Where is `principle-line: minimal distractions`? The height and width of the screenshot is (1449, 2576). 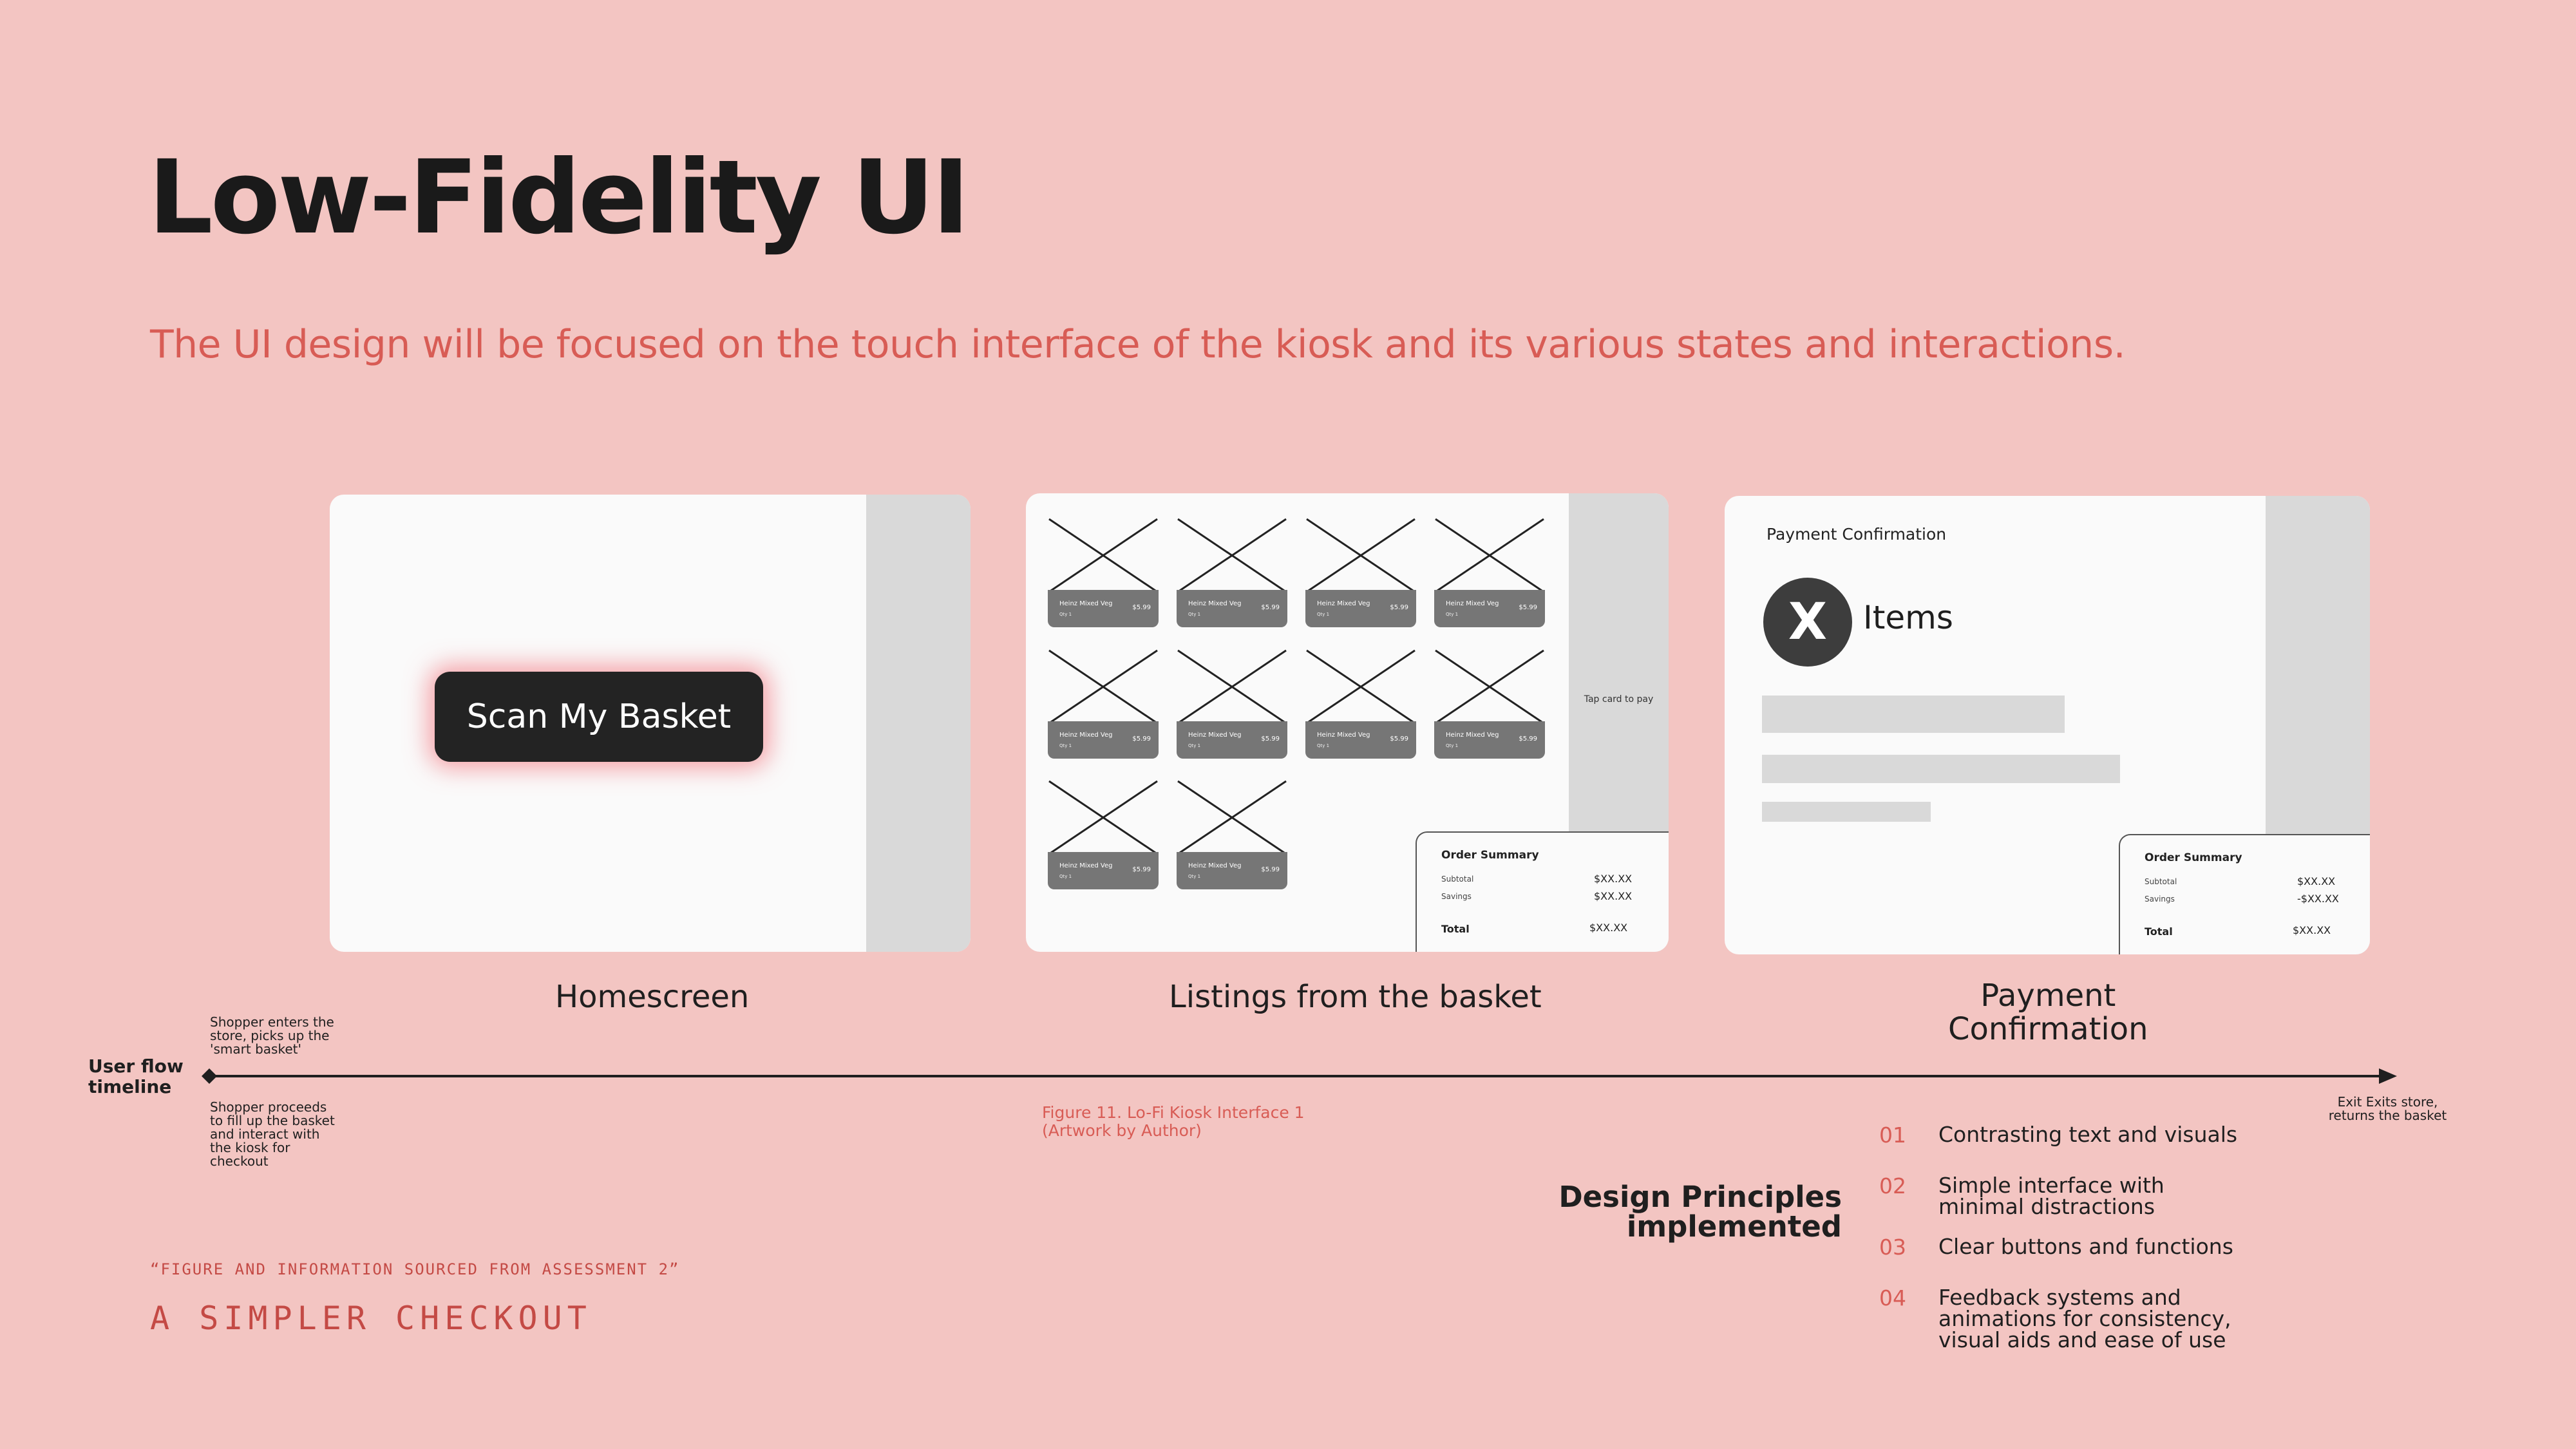 principle-line: minimal distractions is located at coordinates (2047, 1206).